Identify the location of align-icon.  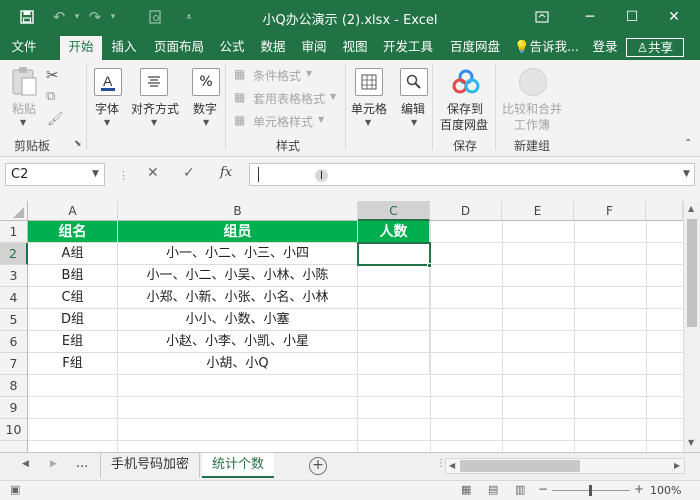
(154, 82).